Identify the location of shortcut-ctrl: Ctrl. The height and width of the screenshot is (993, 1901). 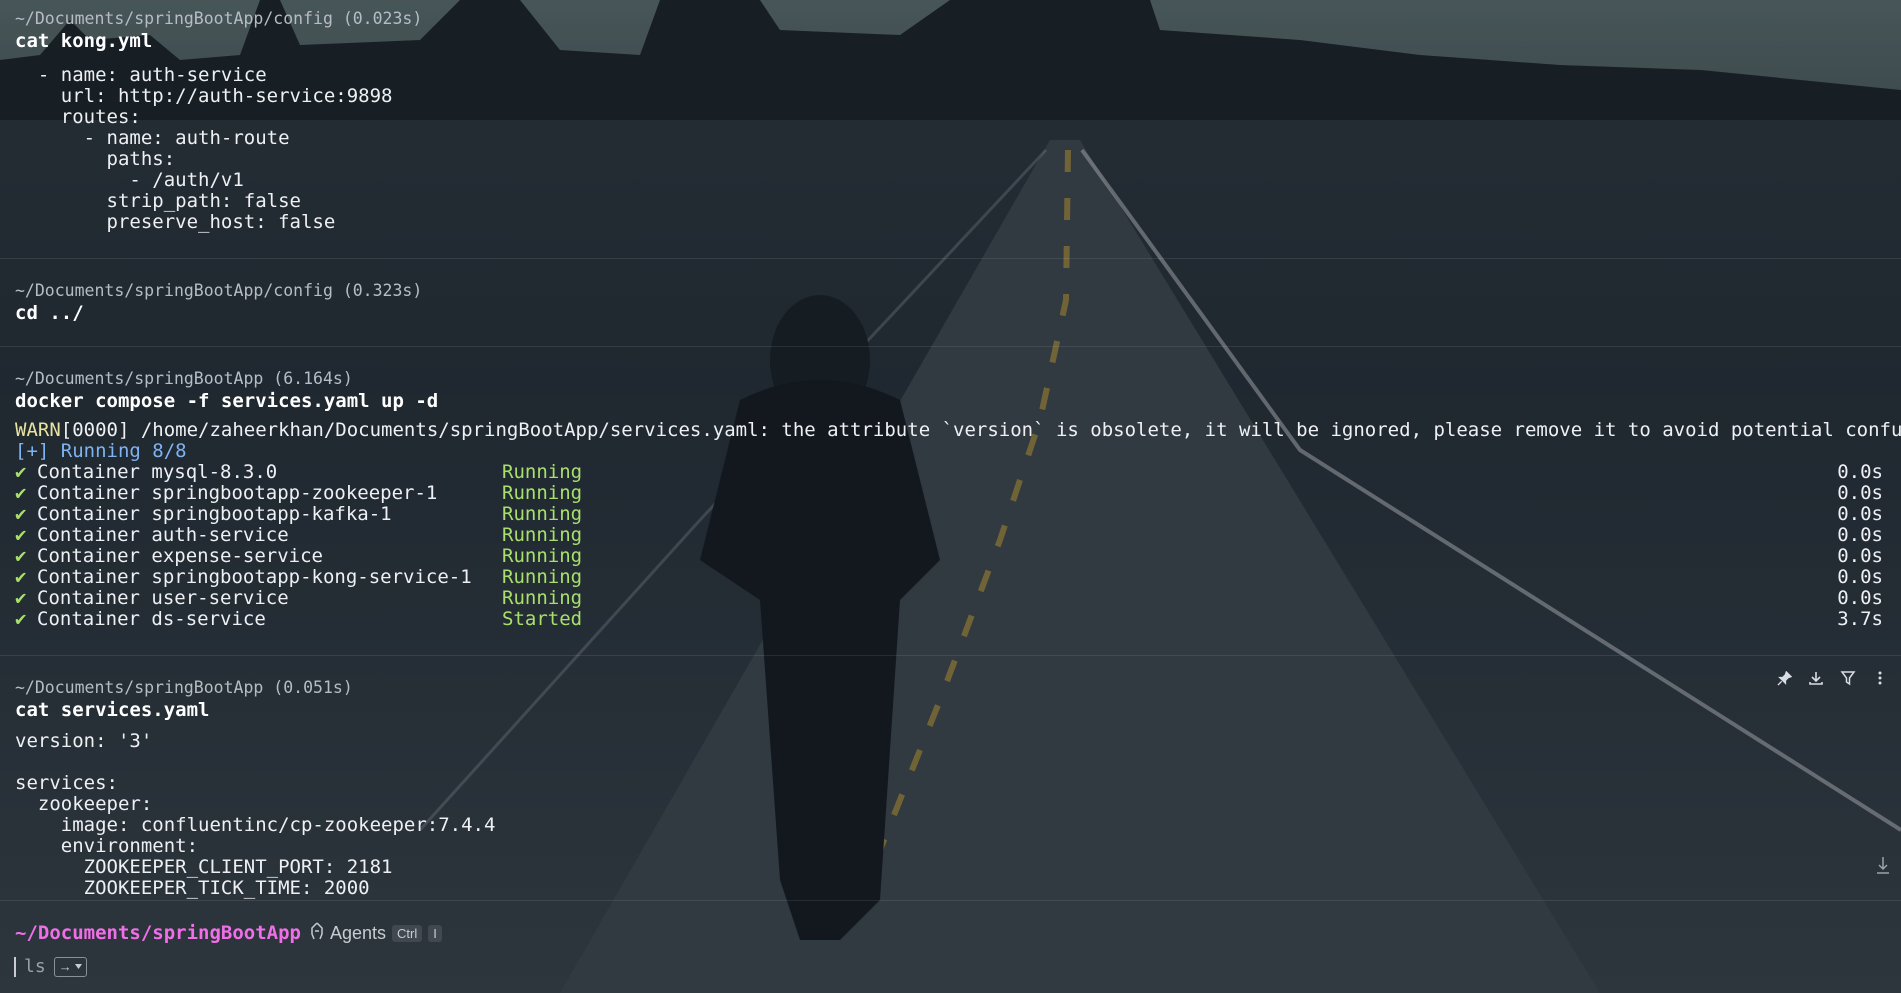
(407, 933).